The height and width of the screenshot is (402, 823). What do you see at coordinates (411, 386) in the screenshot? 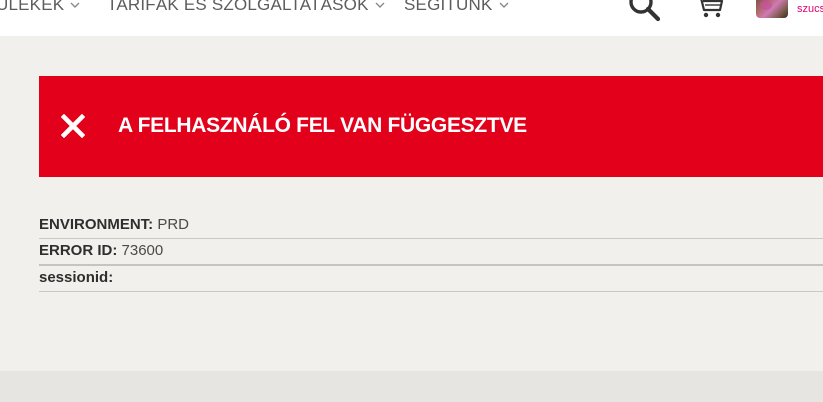
I see `footer-band` at bounding box center [411, 386].